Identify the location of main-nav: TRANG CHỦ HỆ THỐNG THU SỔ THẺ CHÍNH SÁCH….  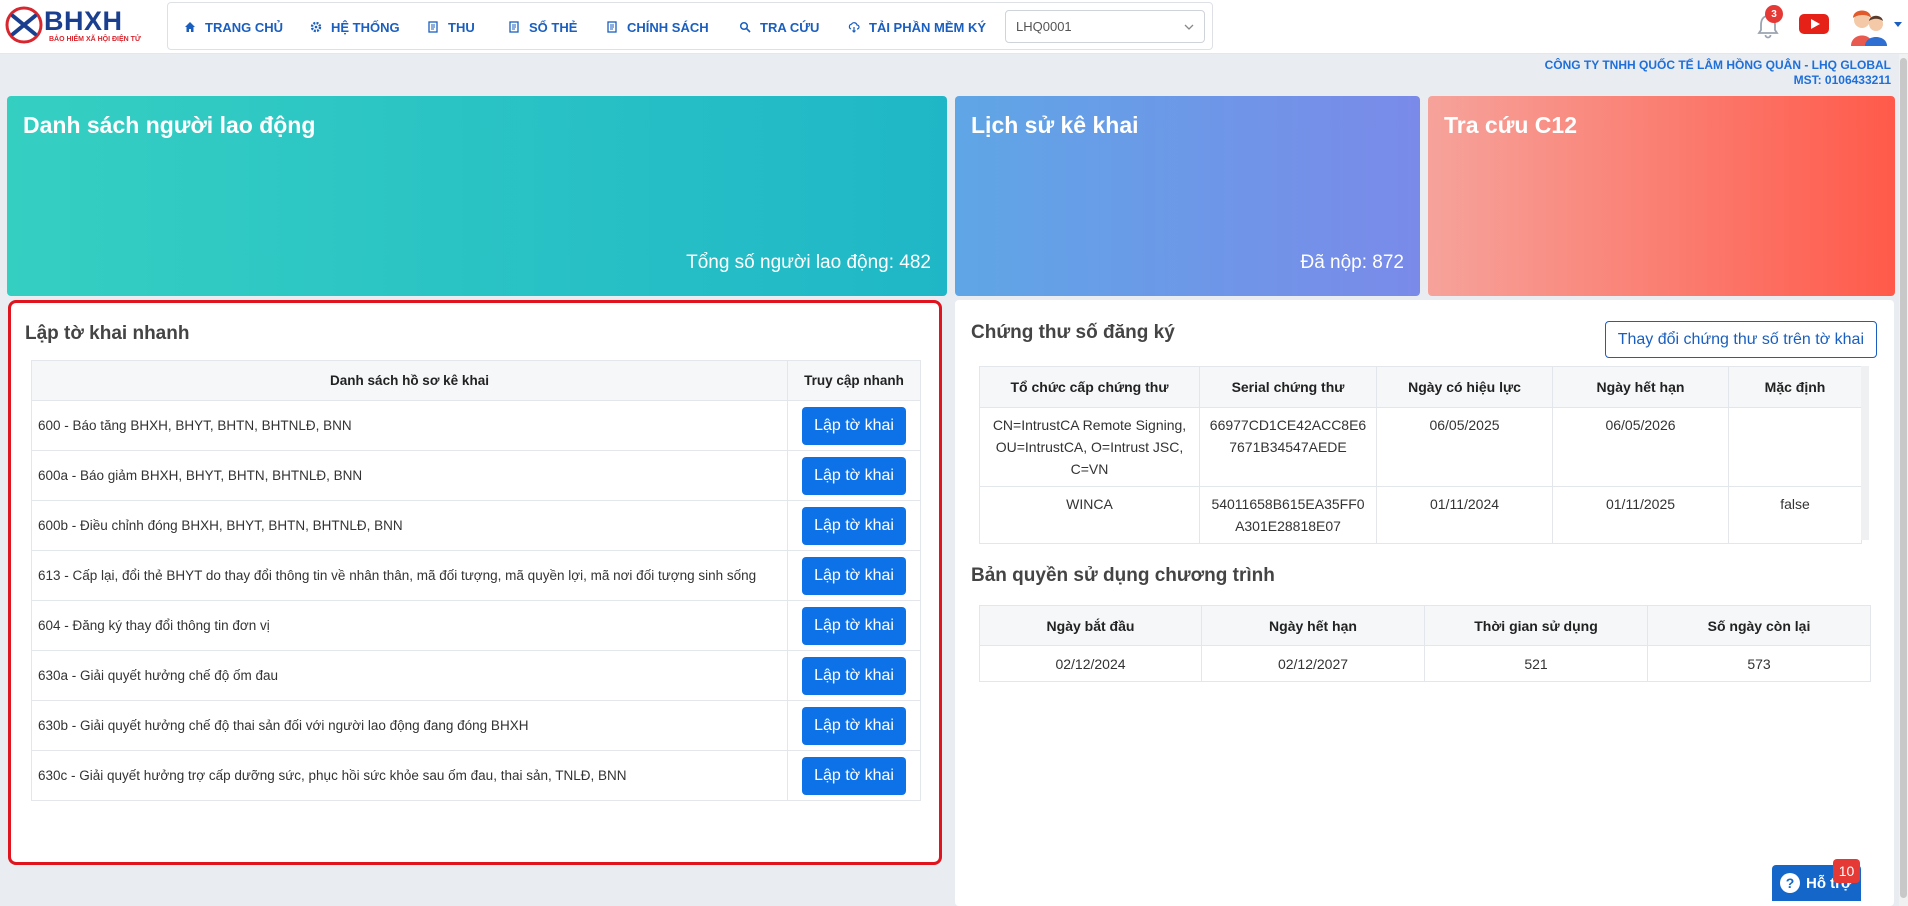
(690, 26).